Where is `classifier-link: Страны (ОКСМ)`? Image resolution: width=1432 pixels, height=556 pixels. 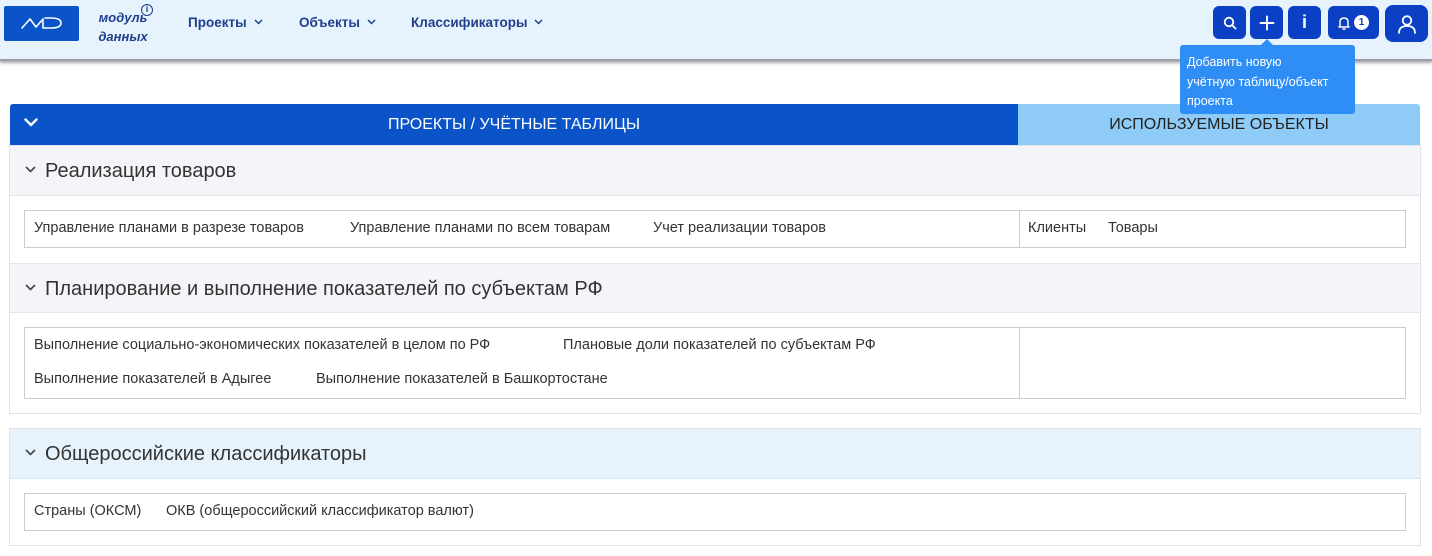
classifier-link: Страны (ОКСМ) is located at coordinates (87, 511).